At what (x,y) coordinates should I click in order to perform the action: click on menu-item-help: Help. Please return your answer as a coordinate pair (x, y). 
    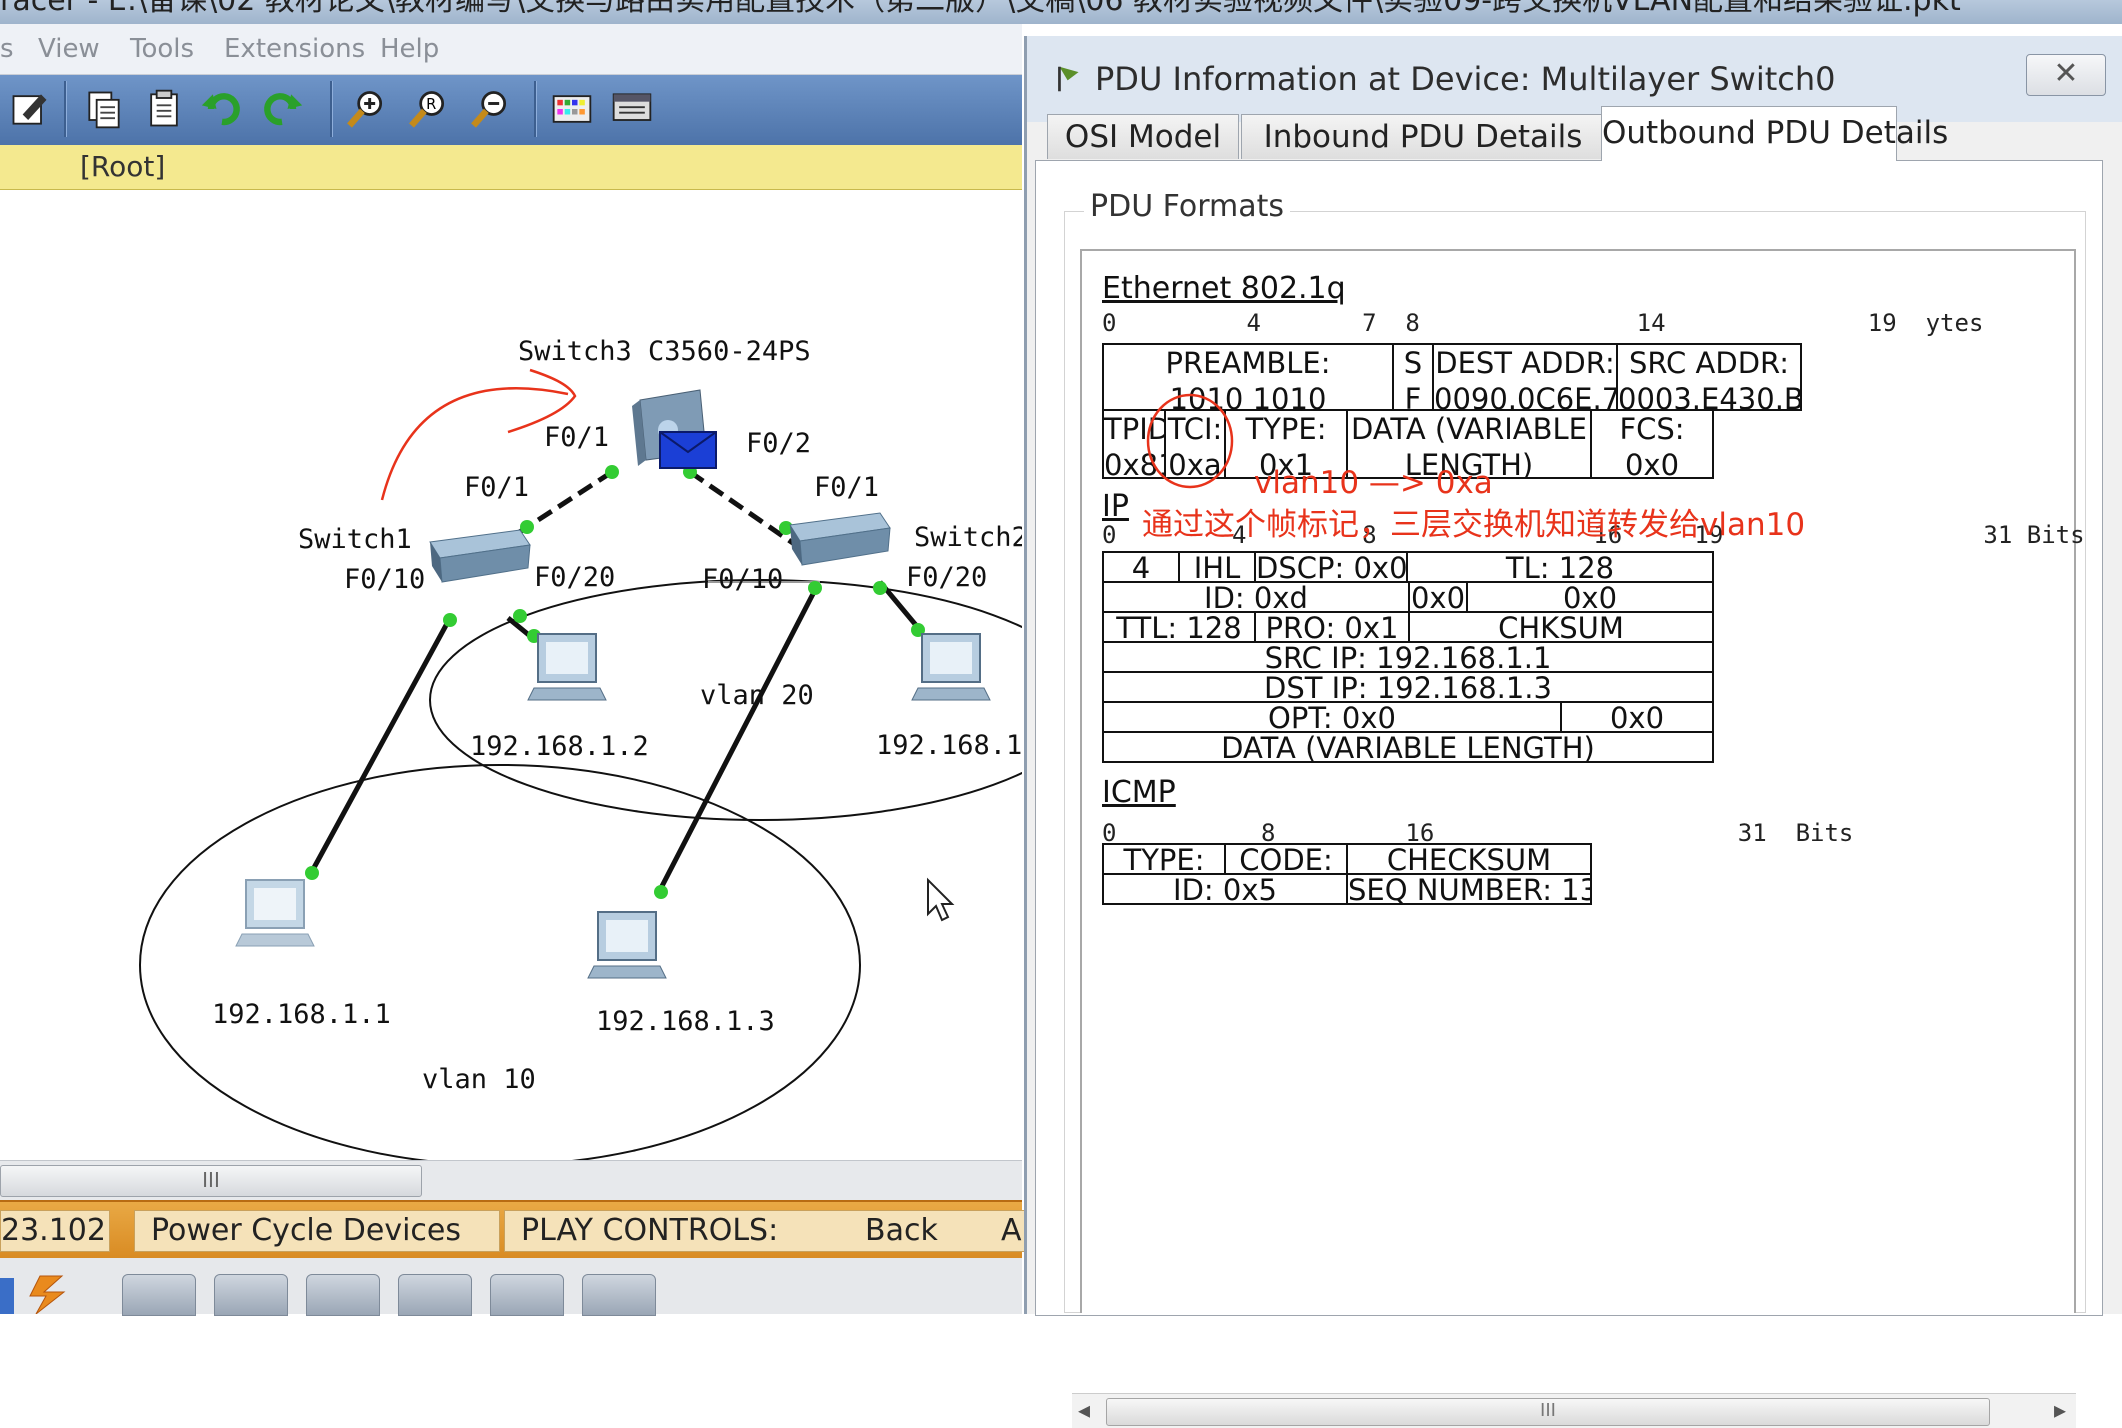
    Looking at the image, I should click on (409, 49).